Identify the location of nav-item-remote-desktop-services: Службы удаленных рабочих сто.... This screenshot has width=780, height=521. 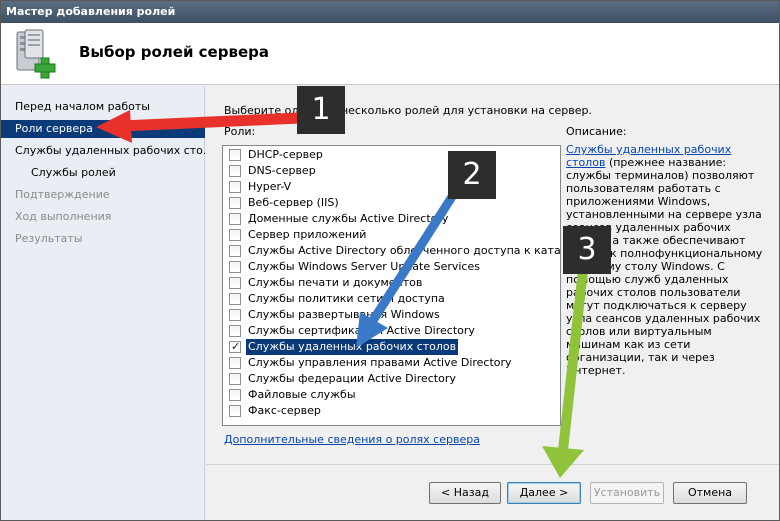
(103, 151).